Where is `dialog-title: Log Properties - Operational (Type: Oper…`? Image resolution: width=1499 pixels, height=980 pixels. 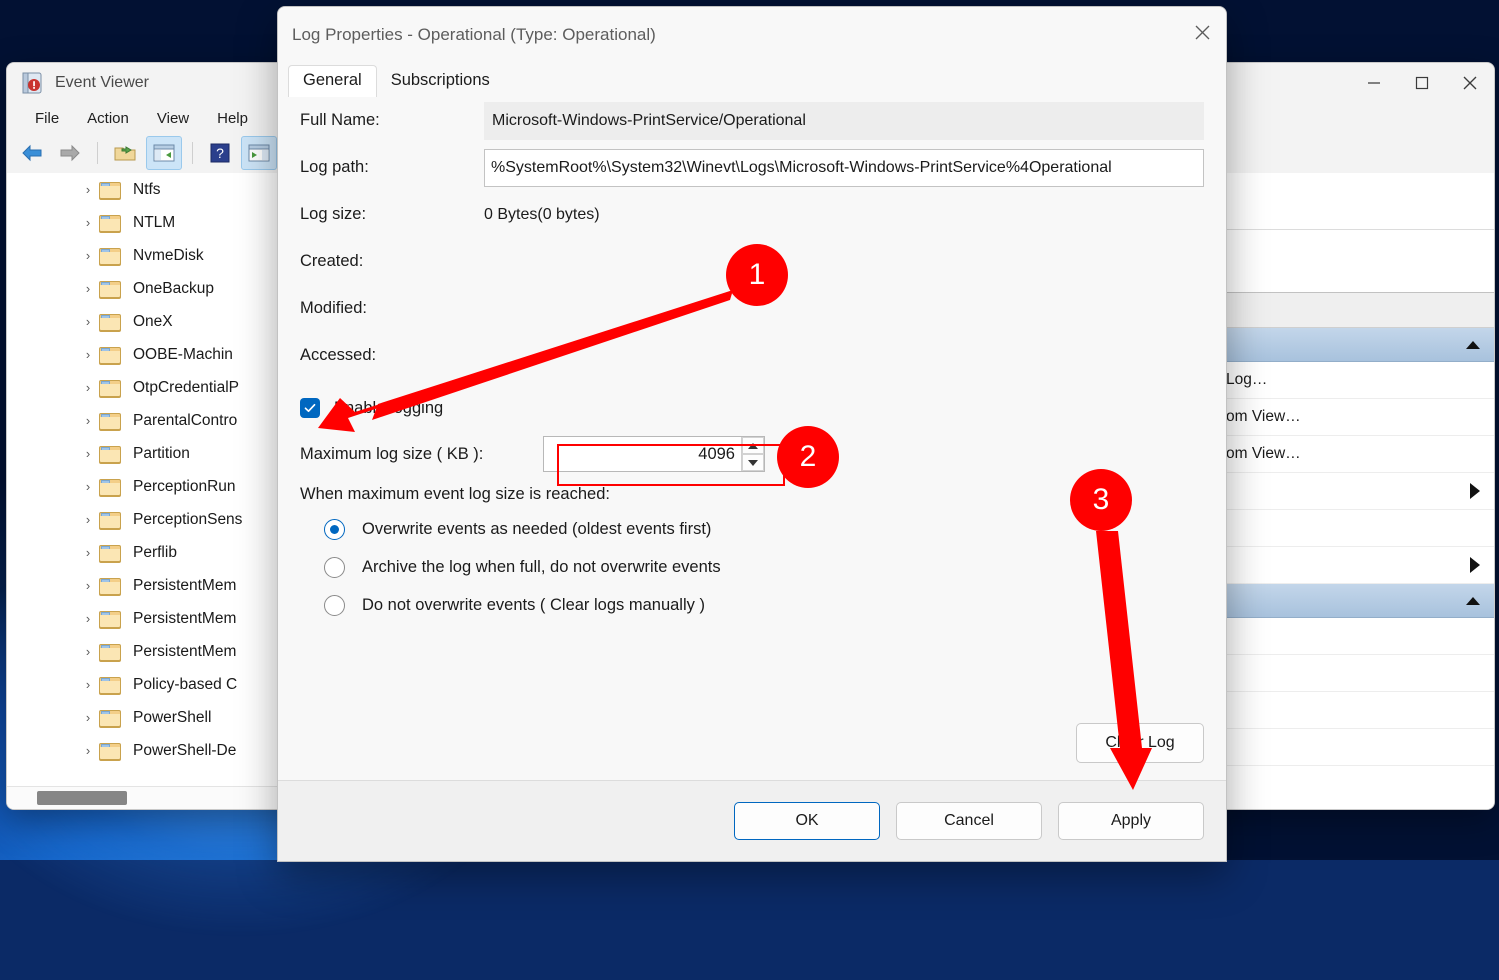
dialog-title: Log Properties - Operational (Type: Oper… is located at coordinates (474, 34).